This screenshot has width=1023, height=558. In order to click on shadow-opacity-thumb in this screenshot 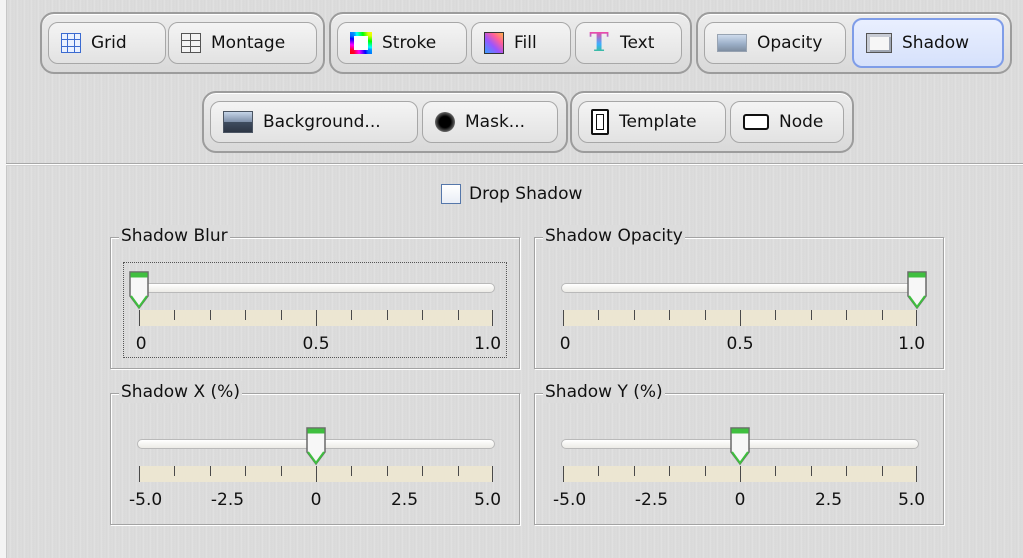, I will do `click(917, 290)`.